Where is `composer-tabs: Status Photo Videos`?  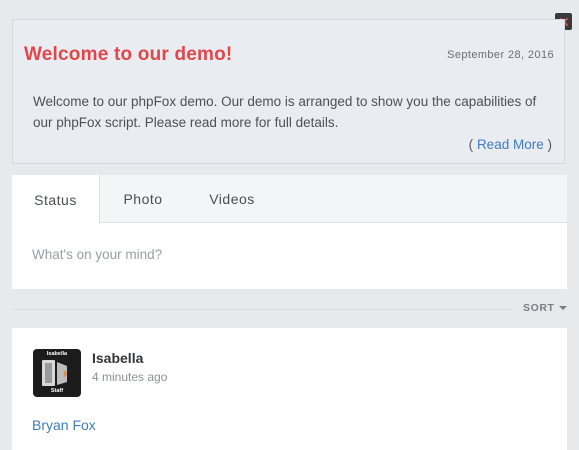
composer-tabs: Status Photo Videos is located at coordinates (289, 199).